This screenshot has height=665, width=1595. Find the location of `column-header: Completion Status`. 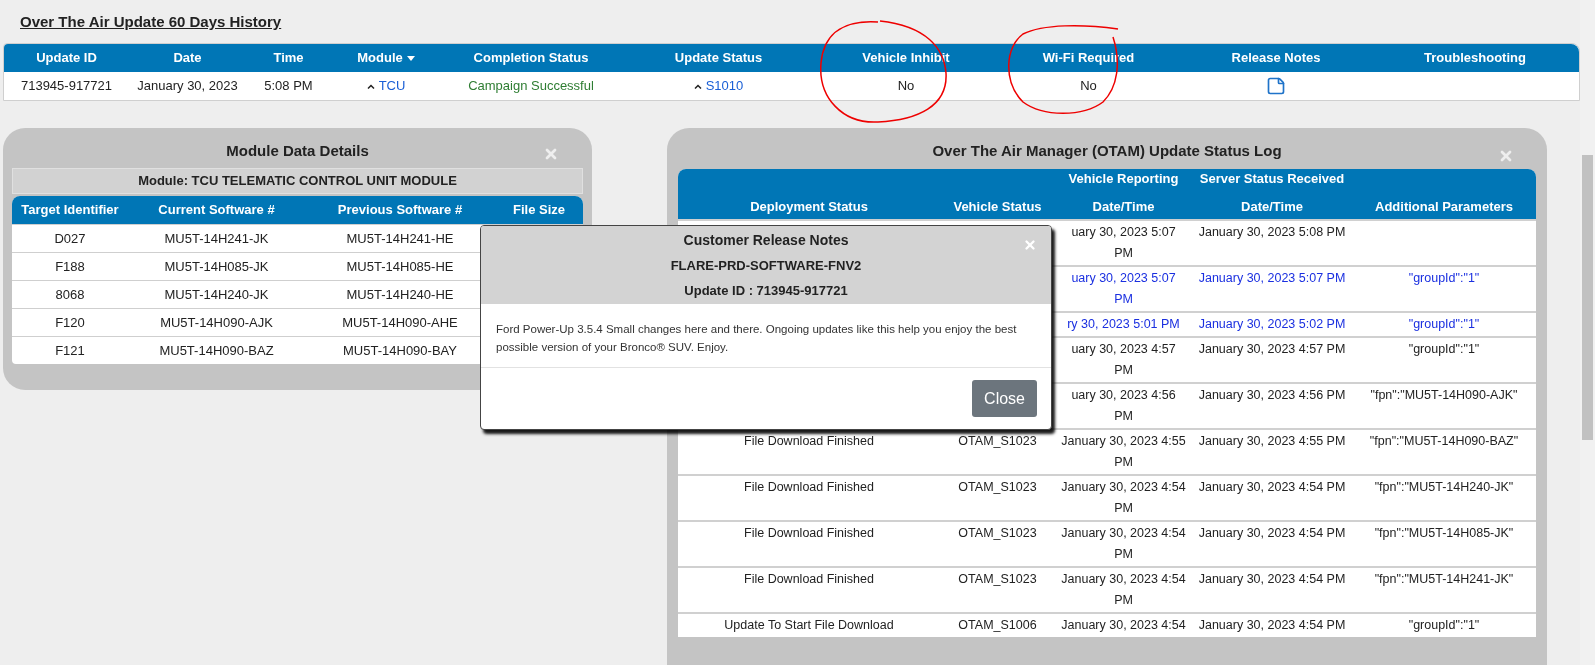

column-header: Completion Status is located at coordinates (531, 58).